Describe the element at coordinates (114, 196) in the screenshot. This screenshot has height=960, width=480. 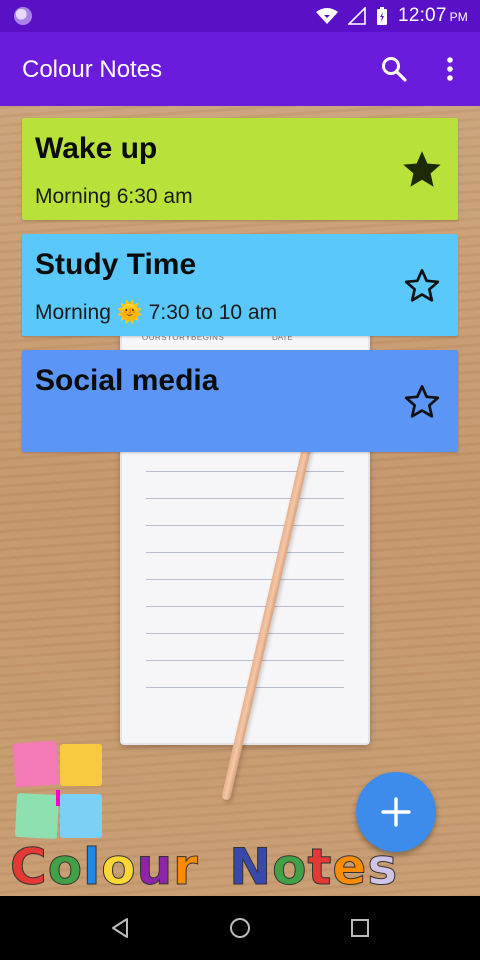
I see `note-subtitle: Morning 6:30 am` at that location.